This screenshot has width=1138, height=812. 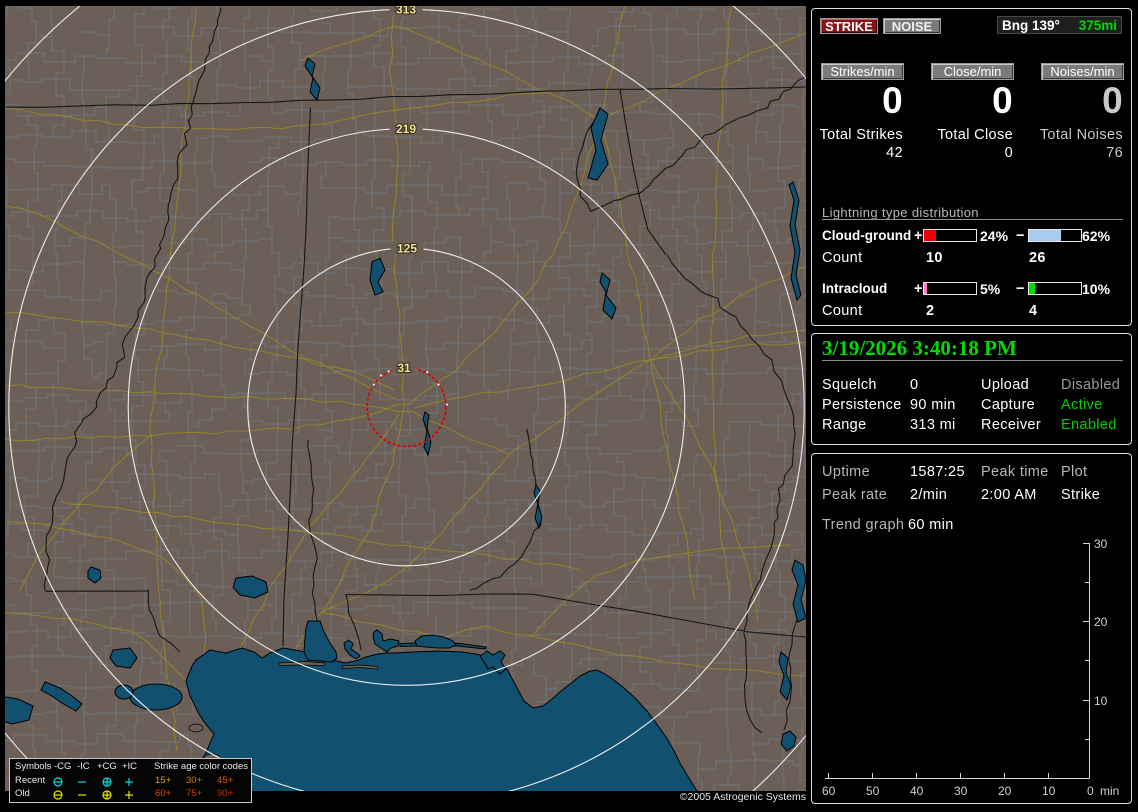 I want to click on svg-text: 50, so click(x=873, y=791).